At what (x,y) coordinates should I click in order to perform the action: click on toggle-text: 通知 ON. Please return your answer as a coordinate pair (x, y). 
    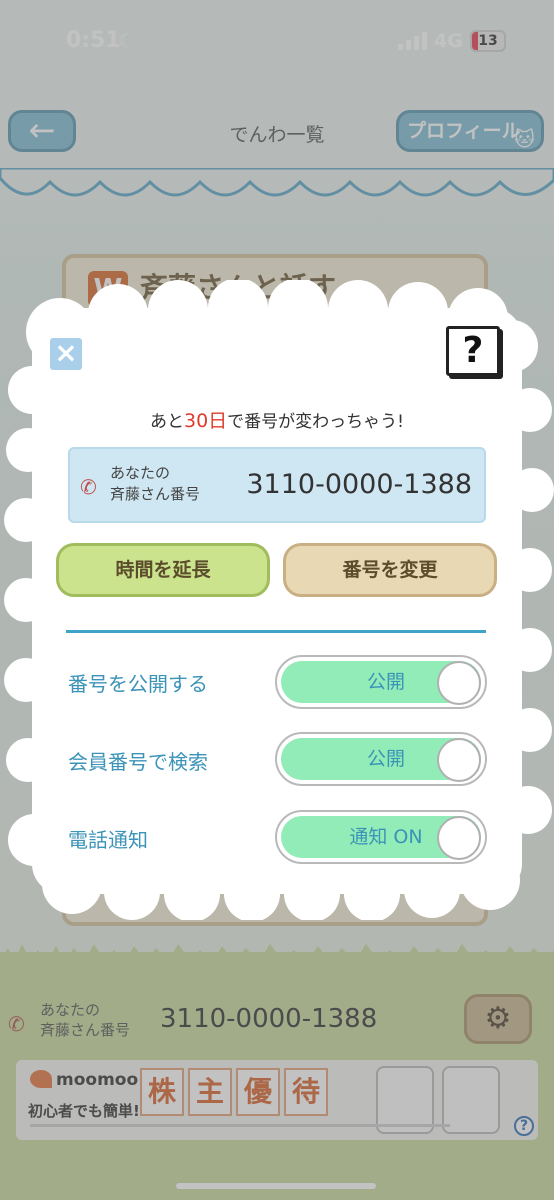
    Looking at the image, I should click on (386, 837).